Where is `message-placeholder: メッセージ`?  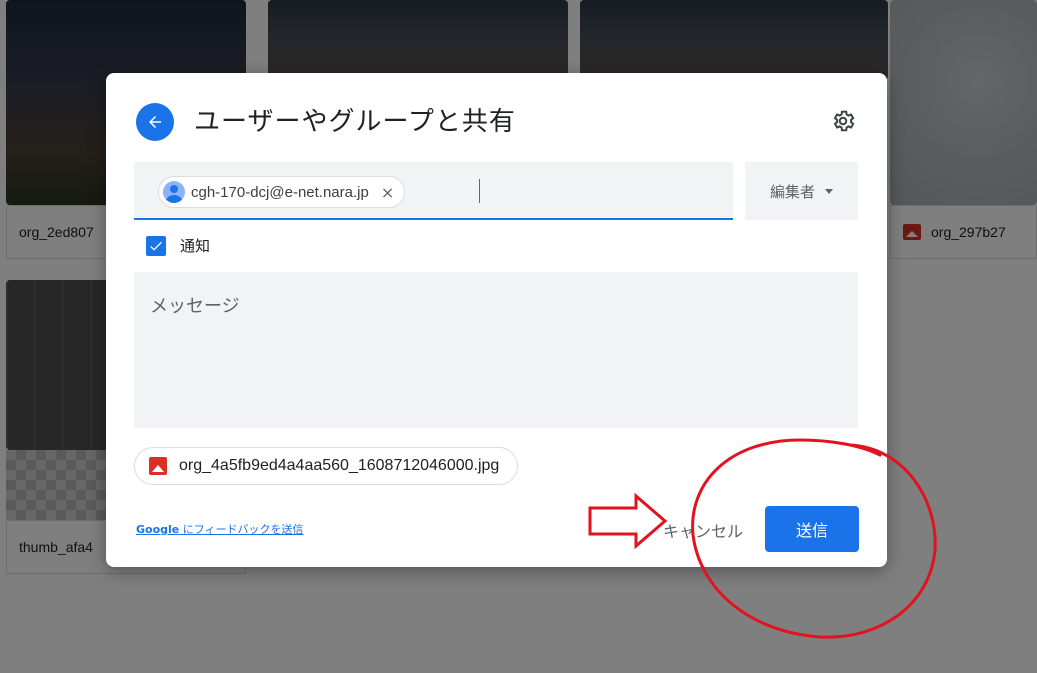 message-placeholder: メッセージ is located at coordinates (195, 306).